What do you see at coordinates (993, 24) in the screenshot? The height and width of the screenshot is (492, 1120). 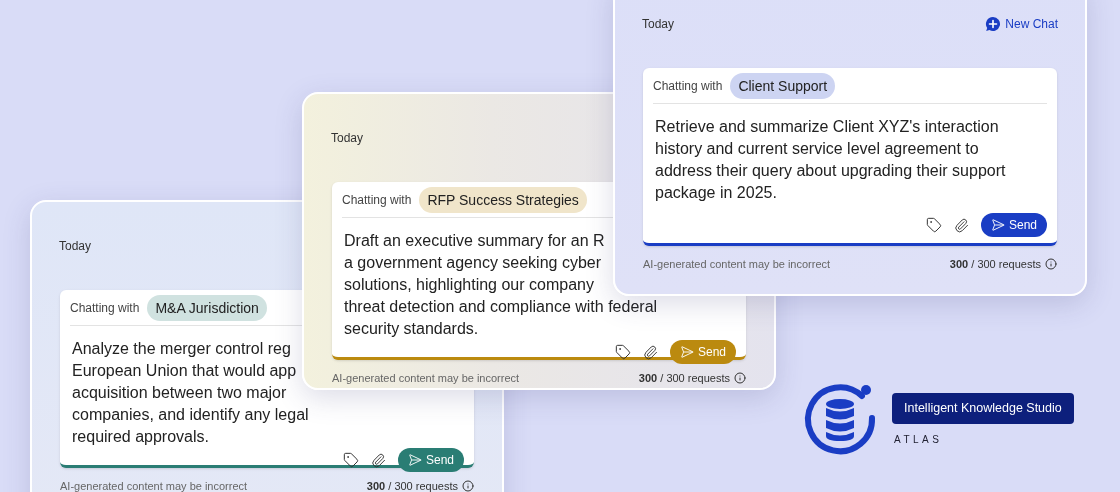 I see `chat-plus-icon` at bounding box center [993, 24].